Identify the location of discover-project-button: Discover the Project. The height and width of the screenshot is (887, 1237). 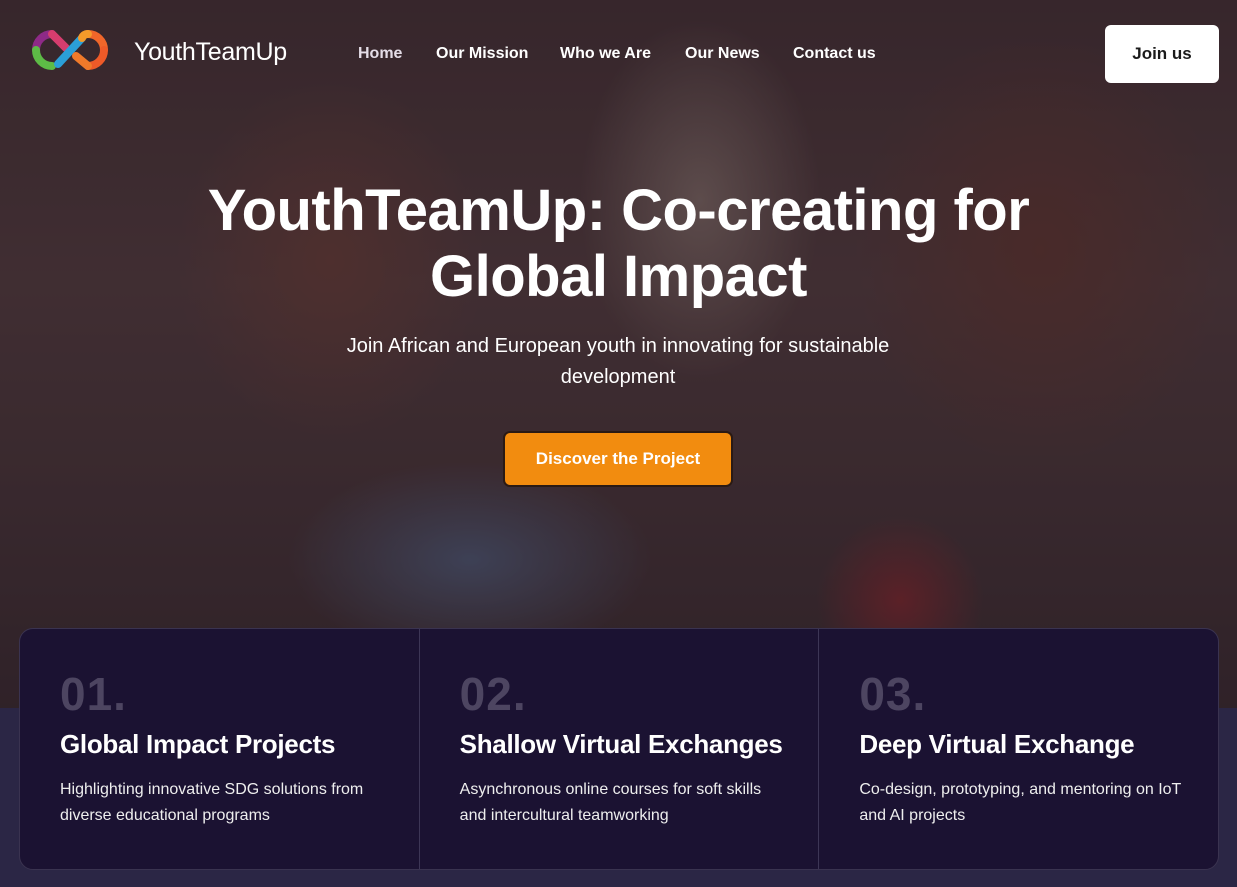
(618, 459).